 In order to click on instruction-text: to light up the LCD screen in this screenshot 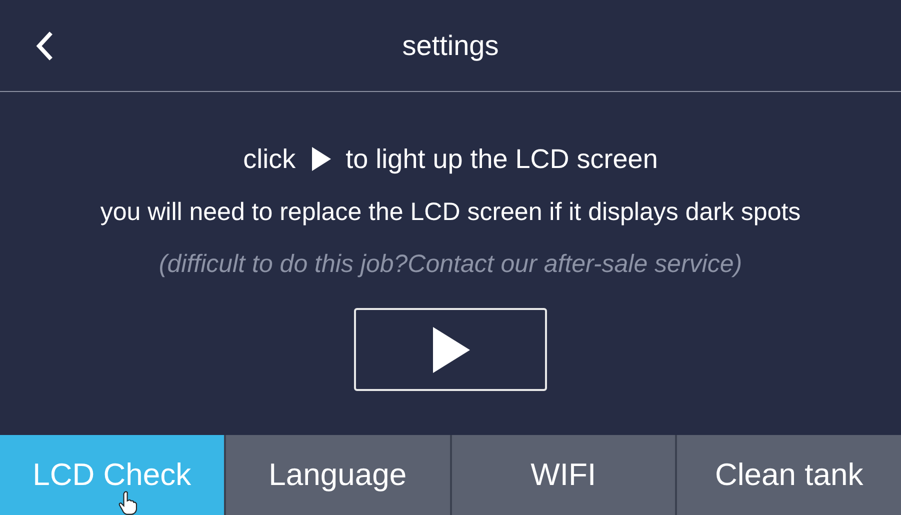, I will do `click(502, 159)`.